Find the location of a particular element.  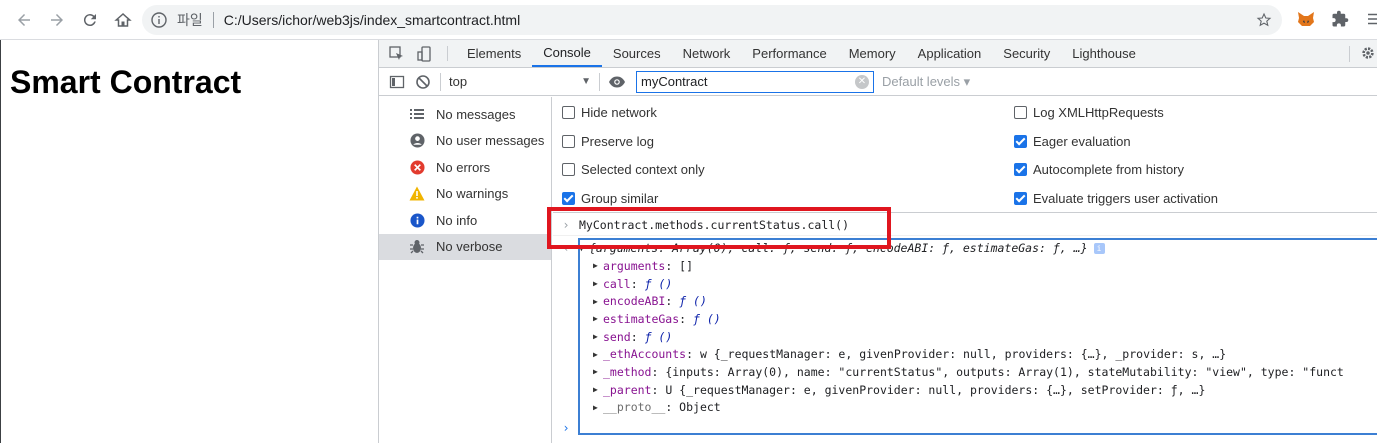

extensions-puzzle-icon is located at coordinates (1340, 19).